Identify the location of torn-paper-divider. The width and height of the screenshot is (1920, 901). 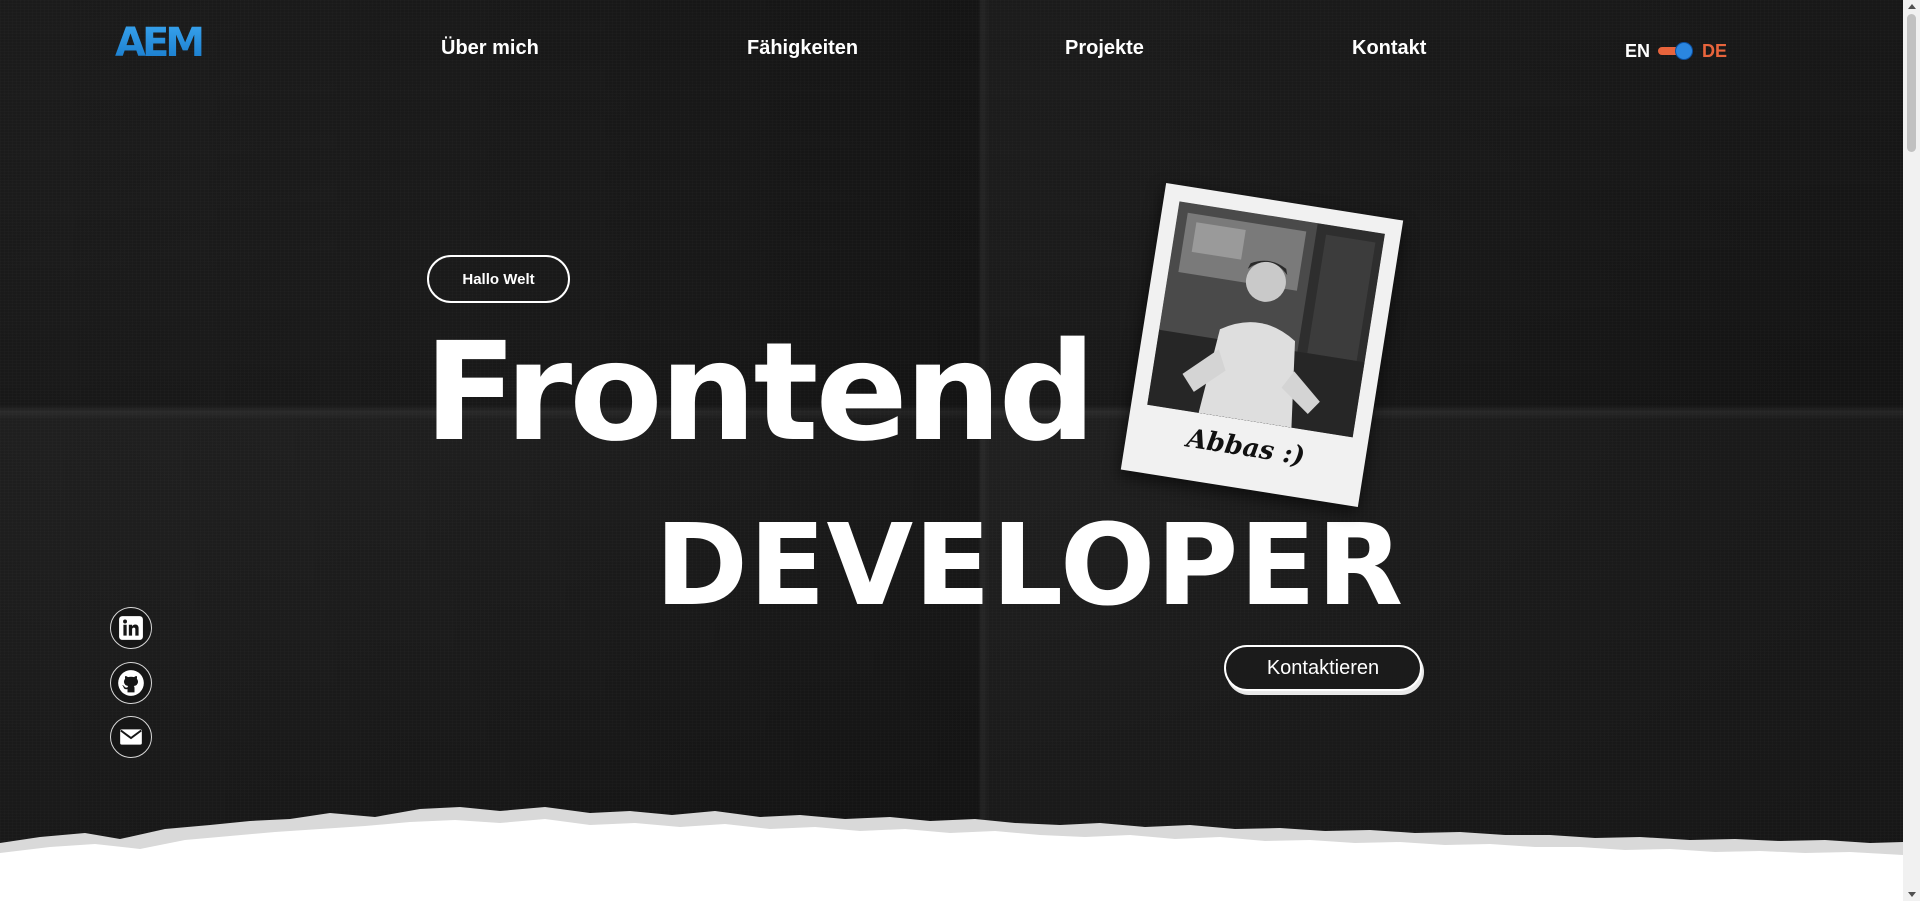
(951, 854).